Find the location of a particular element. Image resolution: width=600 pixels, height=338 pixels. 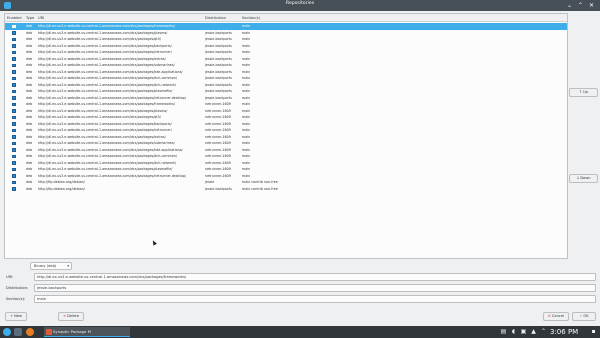

volume-icon: ◖ is located at coordinates (513, 332).